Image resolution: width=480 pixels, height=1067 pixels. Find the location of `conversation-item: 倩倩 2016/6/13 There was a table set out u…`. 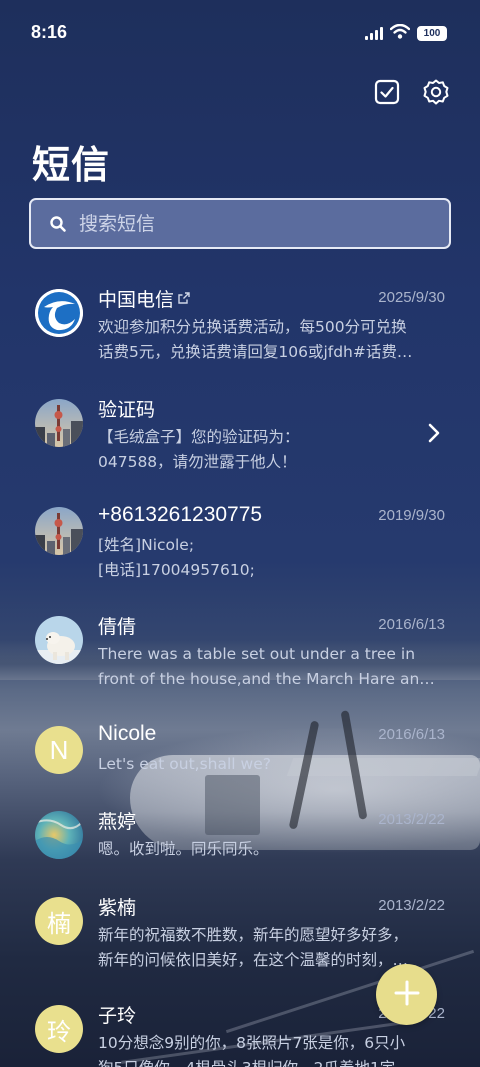

conversation-item: 倩倩 2016/6/13 There was a table set out u… is located at coordinates (240, 662).